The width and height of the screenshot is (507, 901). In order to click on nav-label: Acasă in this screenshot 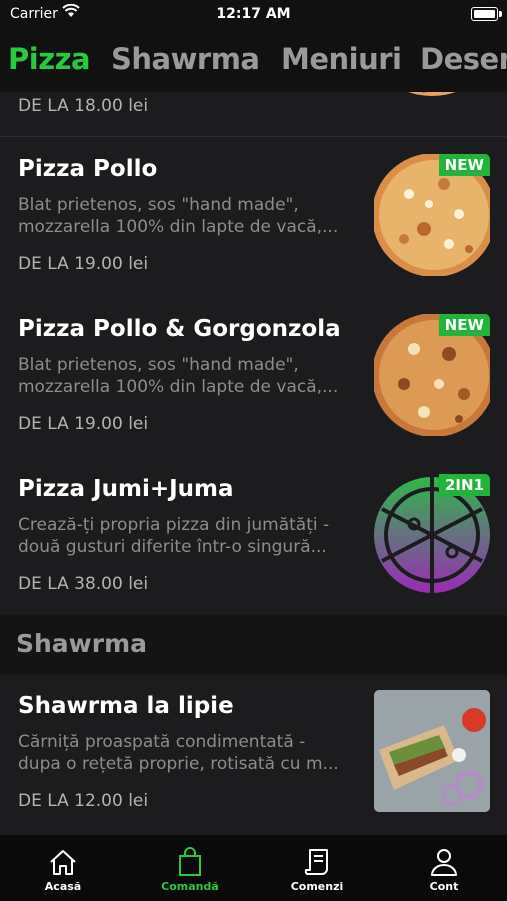, I will do `click(63, 886)`.